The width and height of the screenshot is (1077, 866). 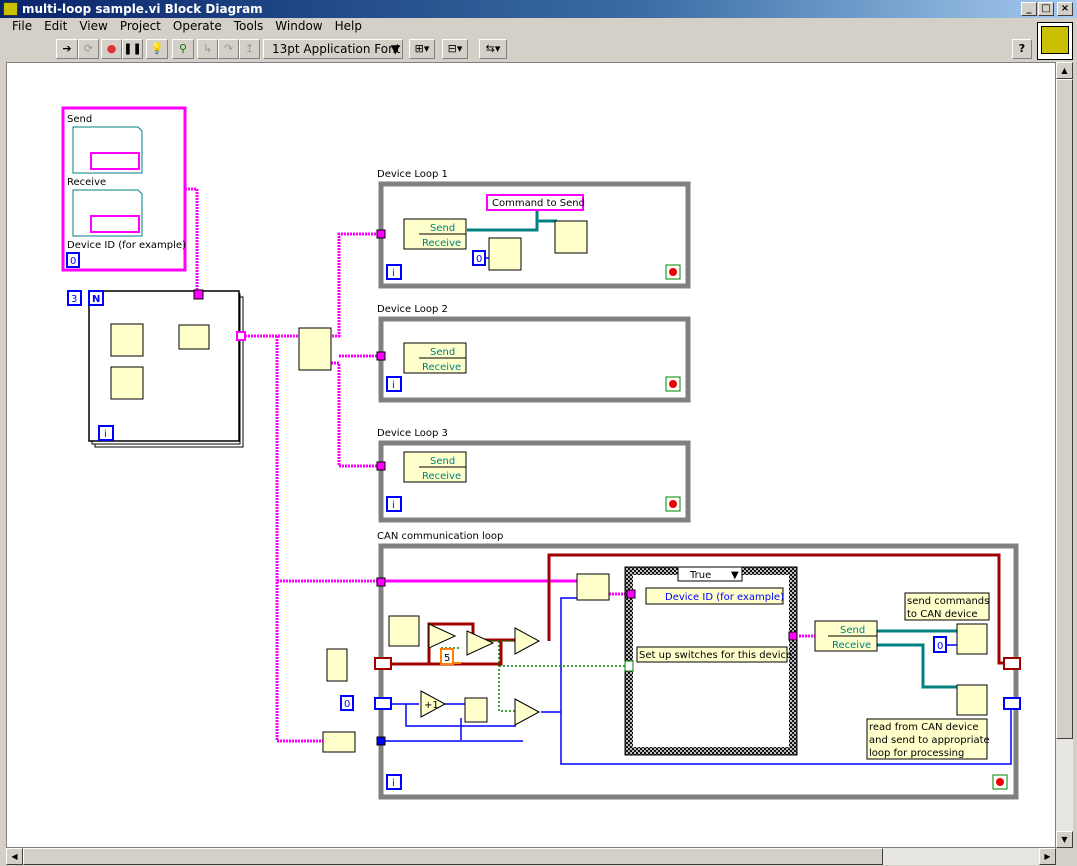 What do you see at coordinates (156, 368) in the screenshot?
I see `for-loop: 3 N i` at bounding box center [156, 368].